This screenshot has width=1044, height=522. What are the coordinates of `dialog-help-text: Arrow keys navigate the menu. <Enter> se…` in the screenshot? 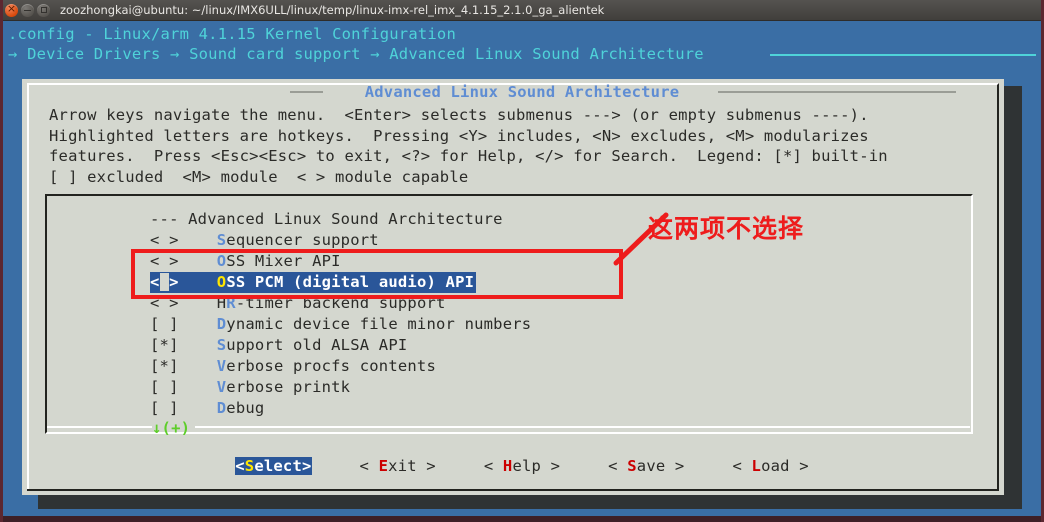 It's located at (468, 146).